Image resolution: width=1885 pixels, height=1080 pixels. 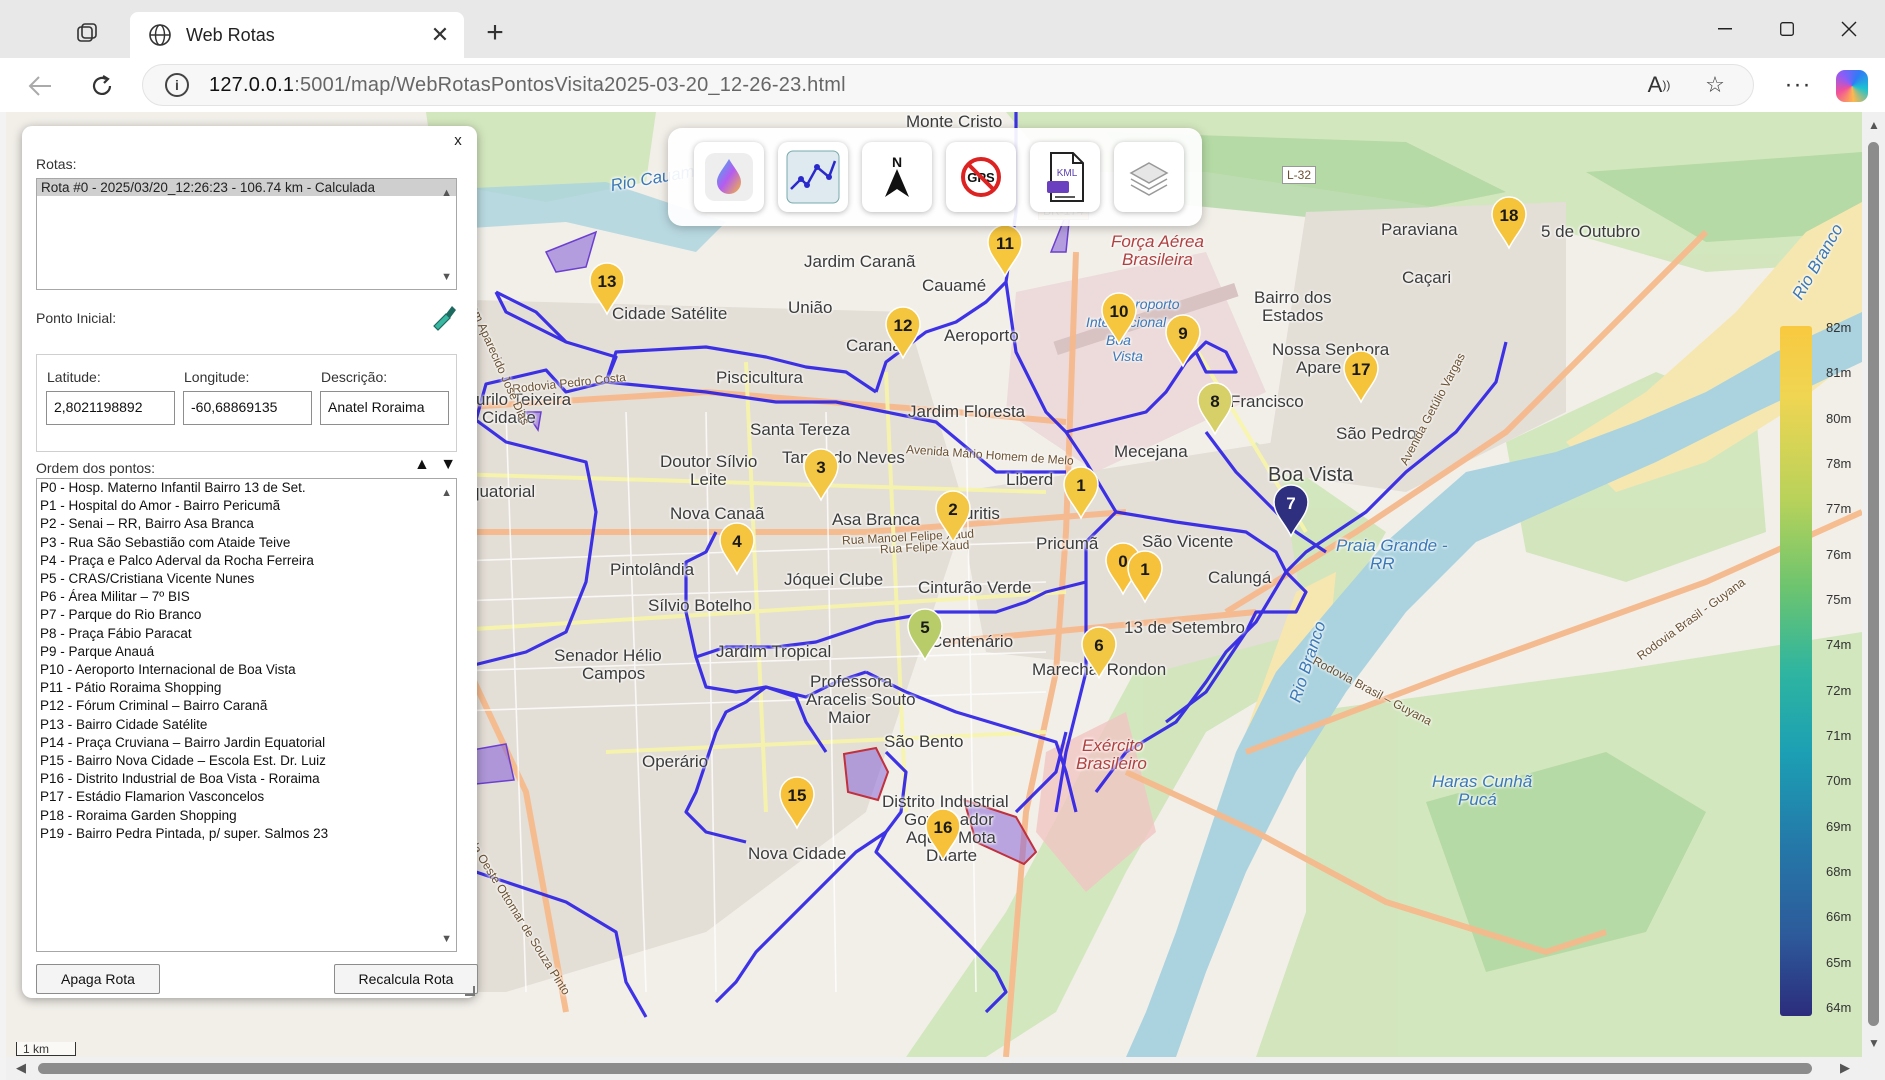 I want to click on elevation-drop-button, so click(x=729, y=177).